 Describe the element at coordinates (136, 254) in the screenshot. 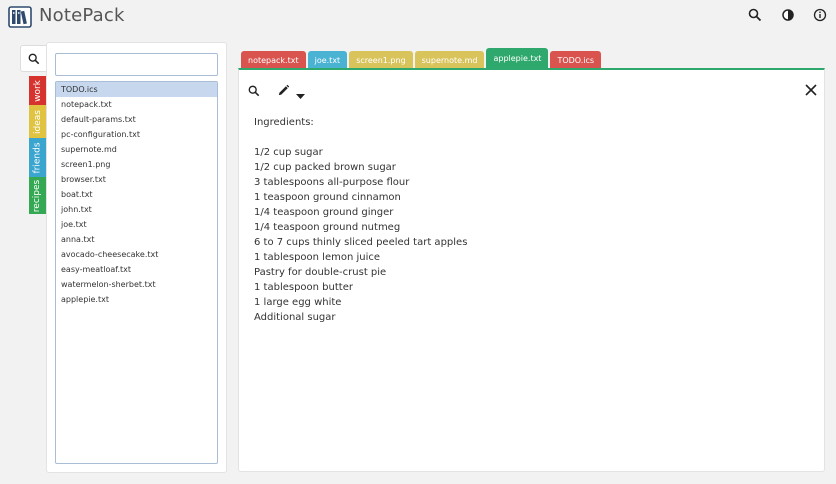

I see `file-list-item: avocado-cheesecake.txt` at that location.